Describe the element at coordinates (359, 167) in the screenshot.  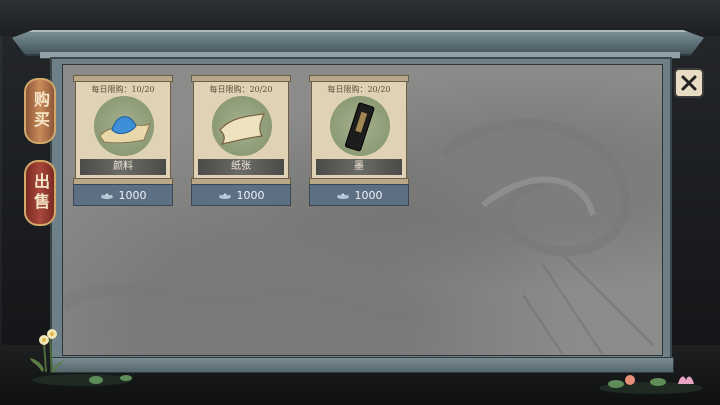
I see `item-name: 墨` at that location.